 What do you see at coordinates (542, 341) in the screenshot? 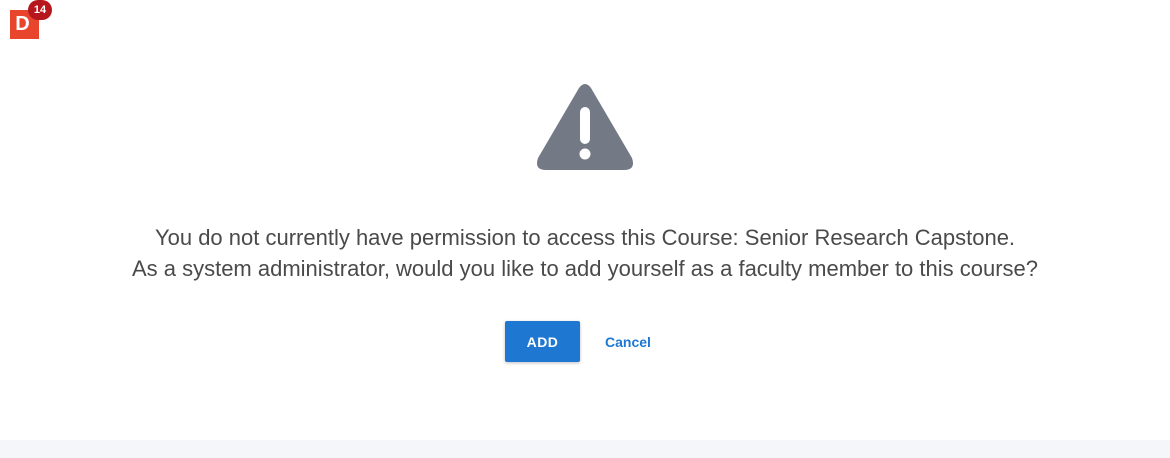
I see `add-button: ADD` at bounding box center [542, 341].